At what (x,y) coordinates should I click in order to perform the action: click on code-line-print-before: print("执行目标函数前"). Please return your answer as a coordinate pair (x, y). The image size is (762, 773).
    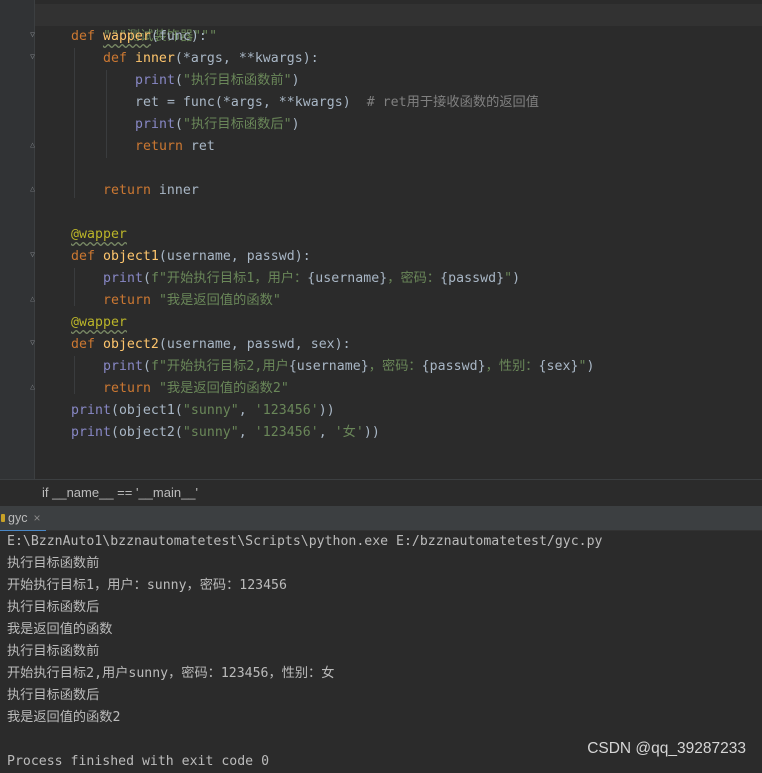
    Looking at the image, I should click on (217, 81).